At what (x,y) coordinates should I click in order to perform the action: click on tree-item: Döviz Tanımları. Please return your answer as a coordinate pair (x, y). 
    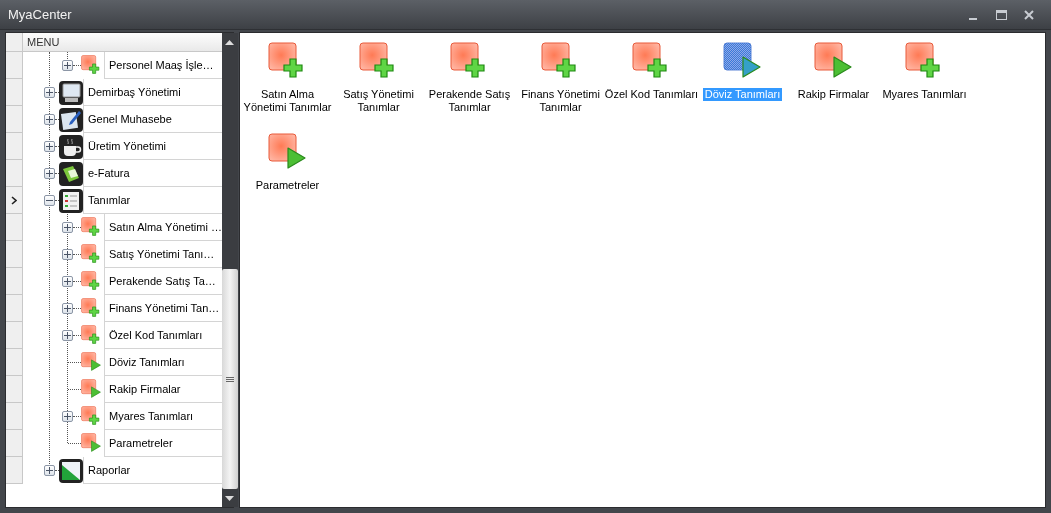
    Looking at the image, I should click on (163, 362).